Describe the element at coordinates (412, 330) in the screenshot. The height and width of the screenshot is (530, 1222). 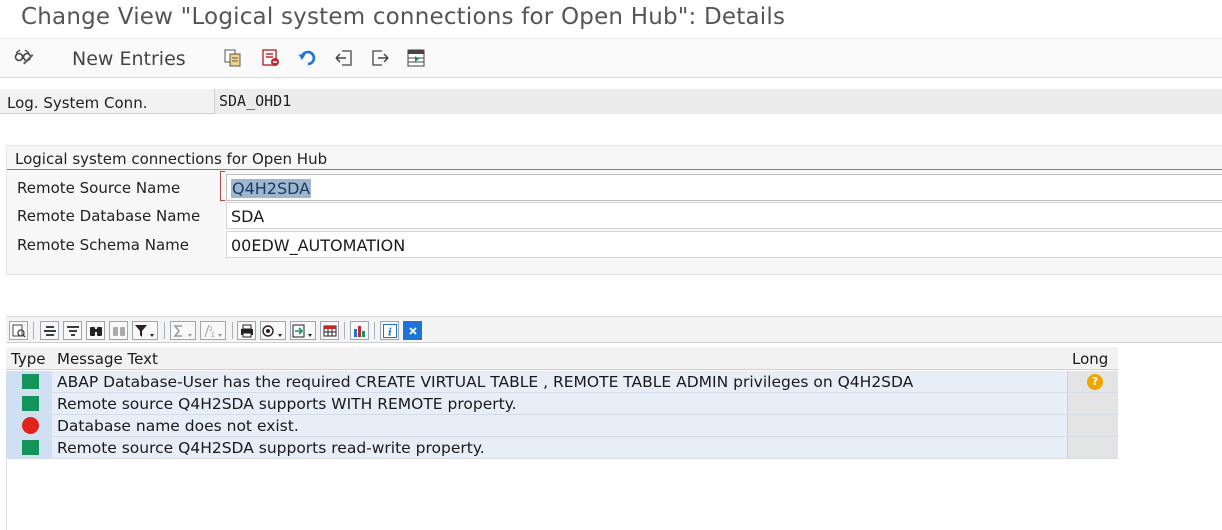
I see `close-icon` at that location.